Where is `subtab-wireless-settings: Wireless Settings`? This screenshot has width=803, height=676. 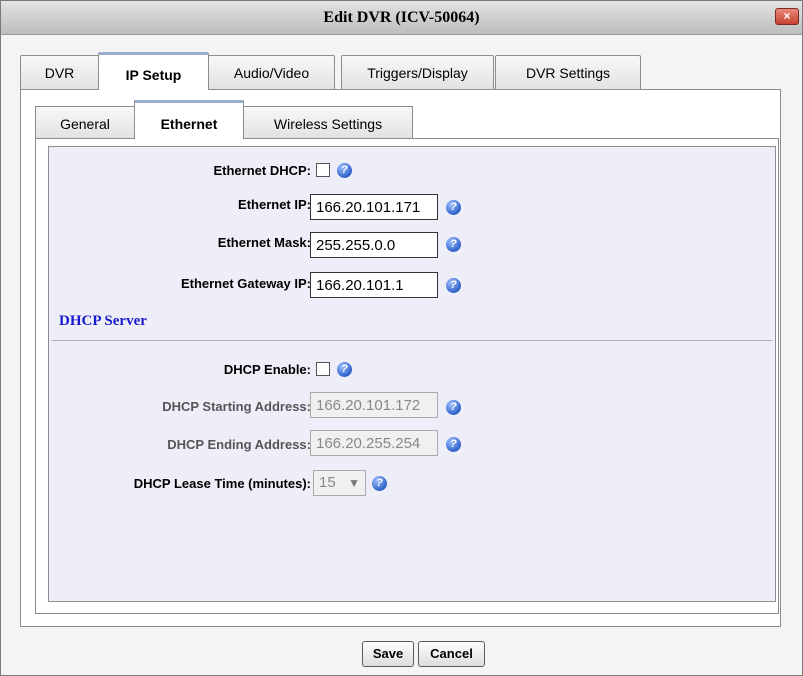
subtab-wireless-settings: Wireless Settings is located at coordinates (328, 122).